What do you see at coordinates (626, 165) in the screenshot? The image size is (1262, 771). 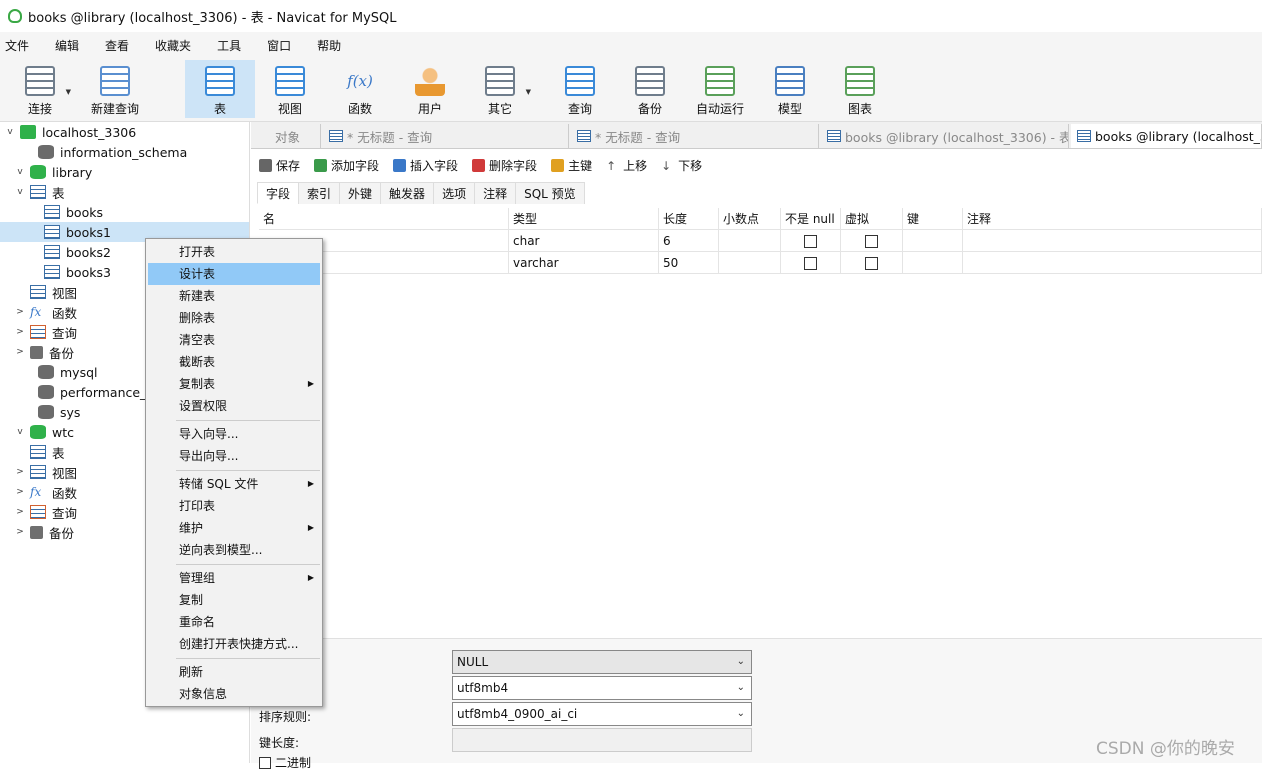 I see `action-move-up: ↑ 上移` at bounding box center [626, 165].